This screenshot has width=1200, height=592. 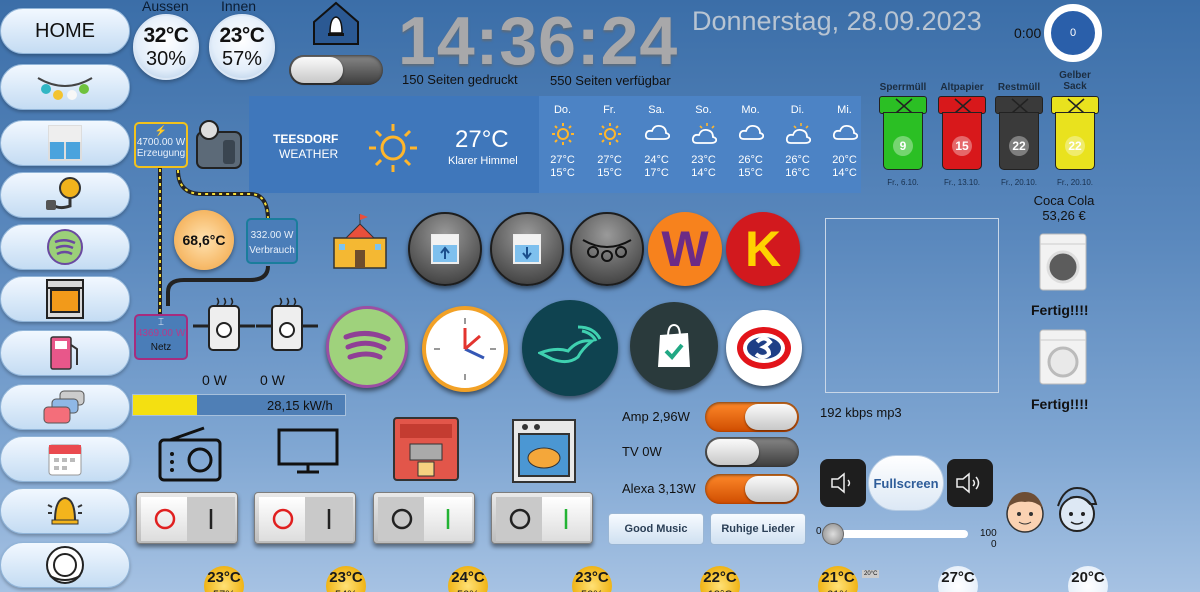 I want to click on room-temp: 24°C, so click(x=468, y=577).